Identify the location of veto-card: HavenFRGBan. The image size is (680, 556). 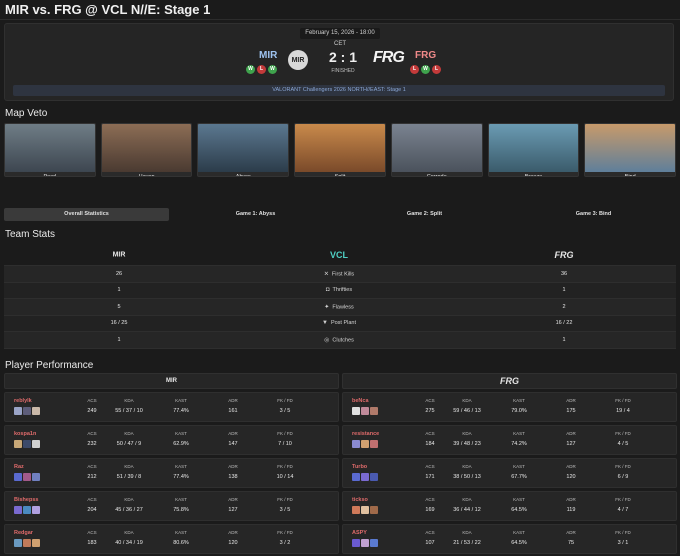
(146, 150).